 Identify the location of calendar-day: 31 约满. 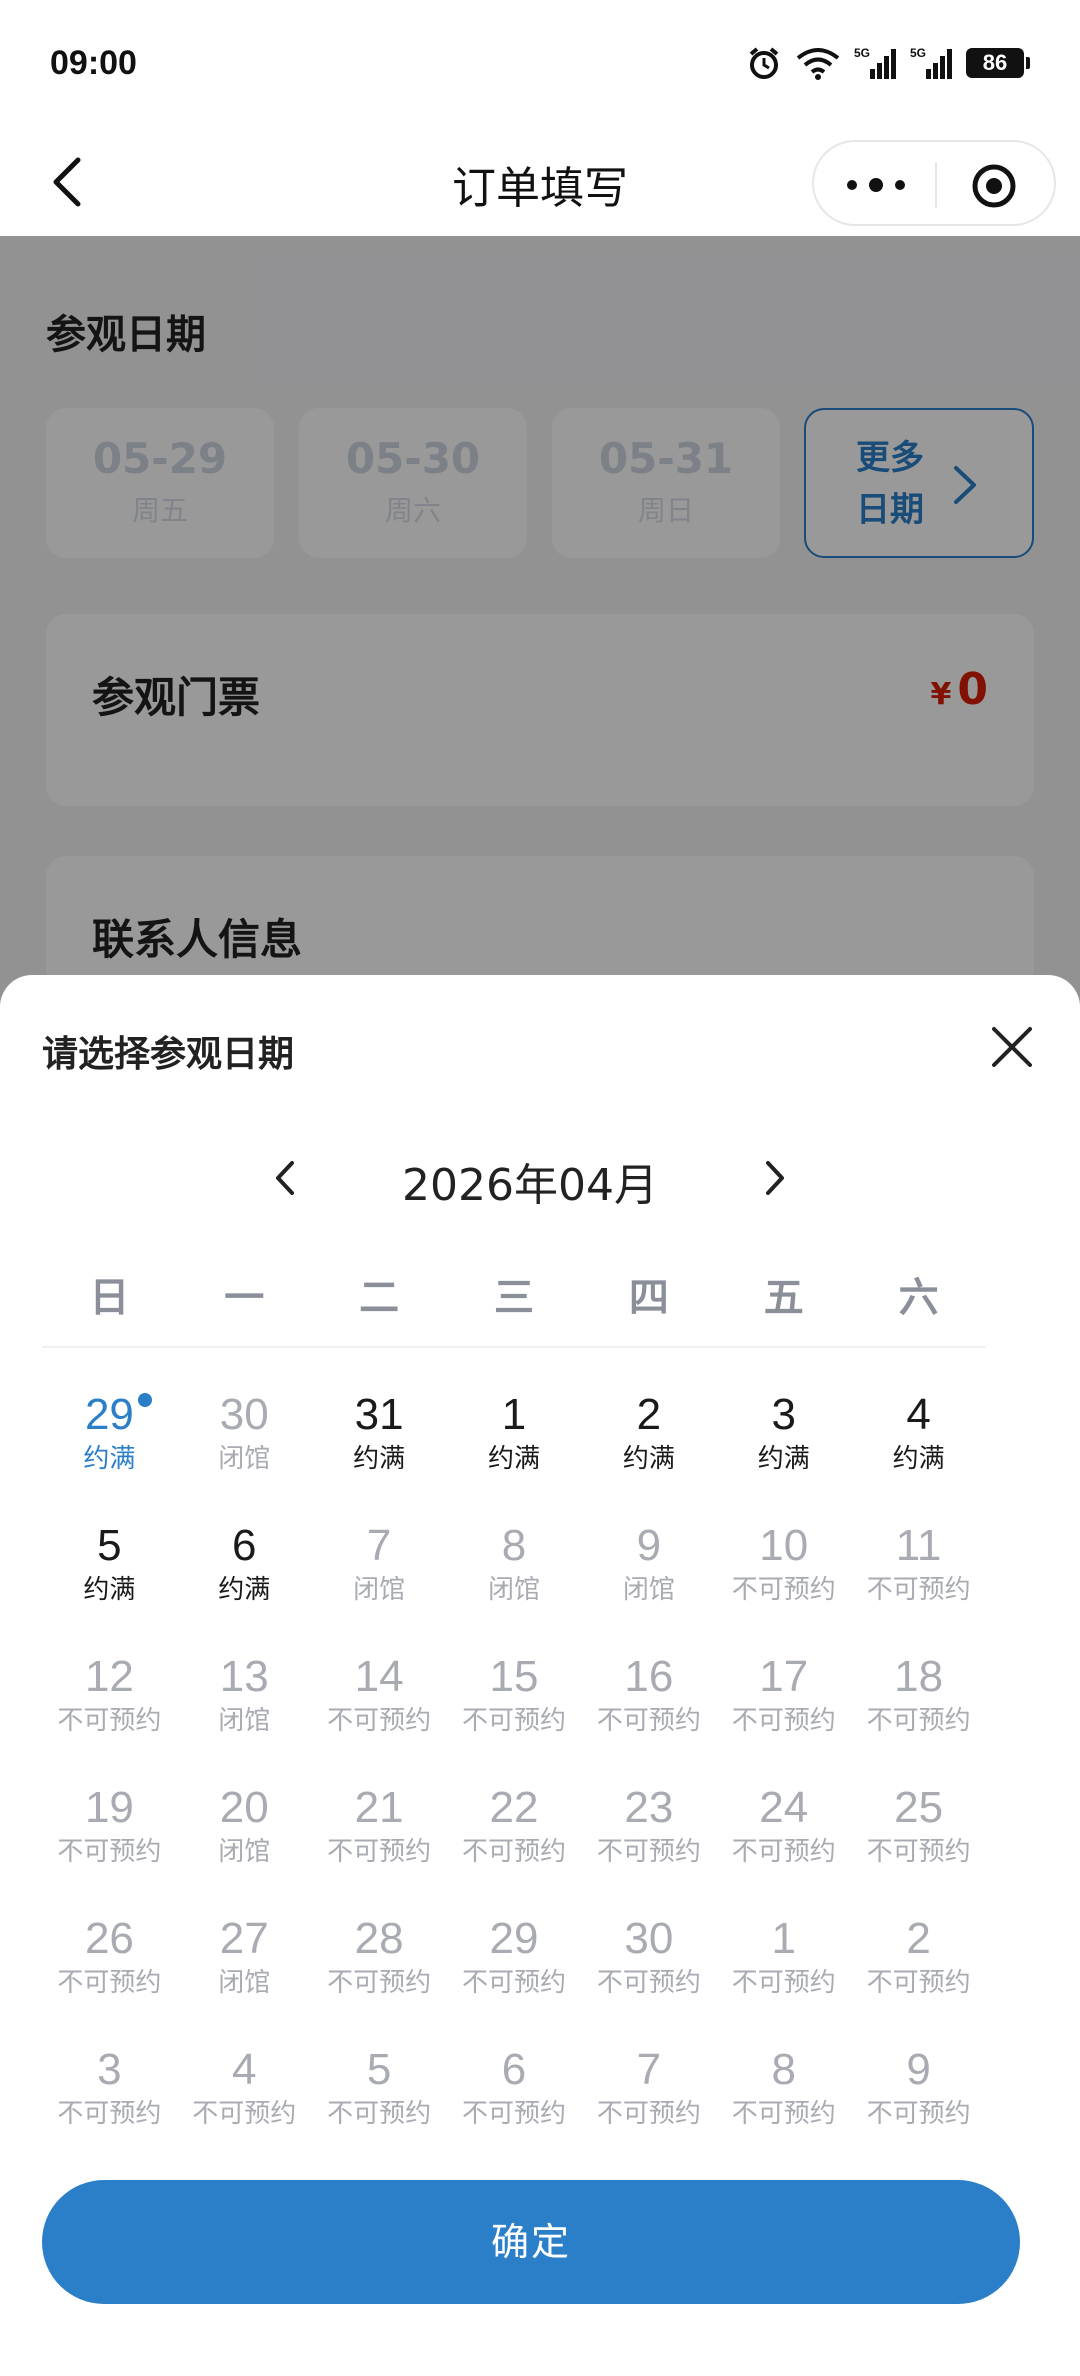
(379, 1454).